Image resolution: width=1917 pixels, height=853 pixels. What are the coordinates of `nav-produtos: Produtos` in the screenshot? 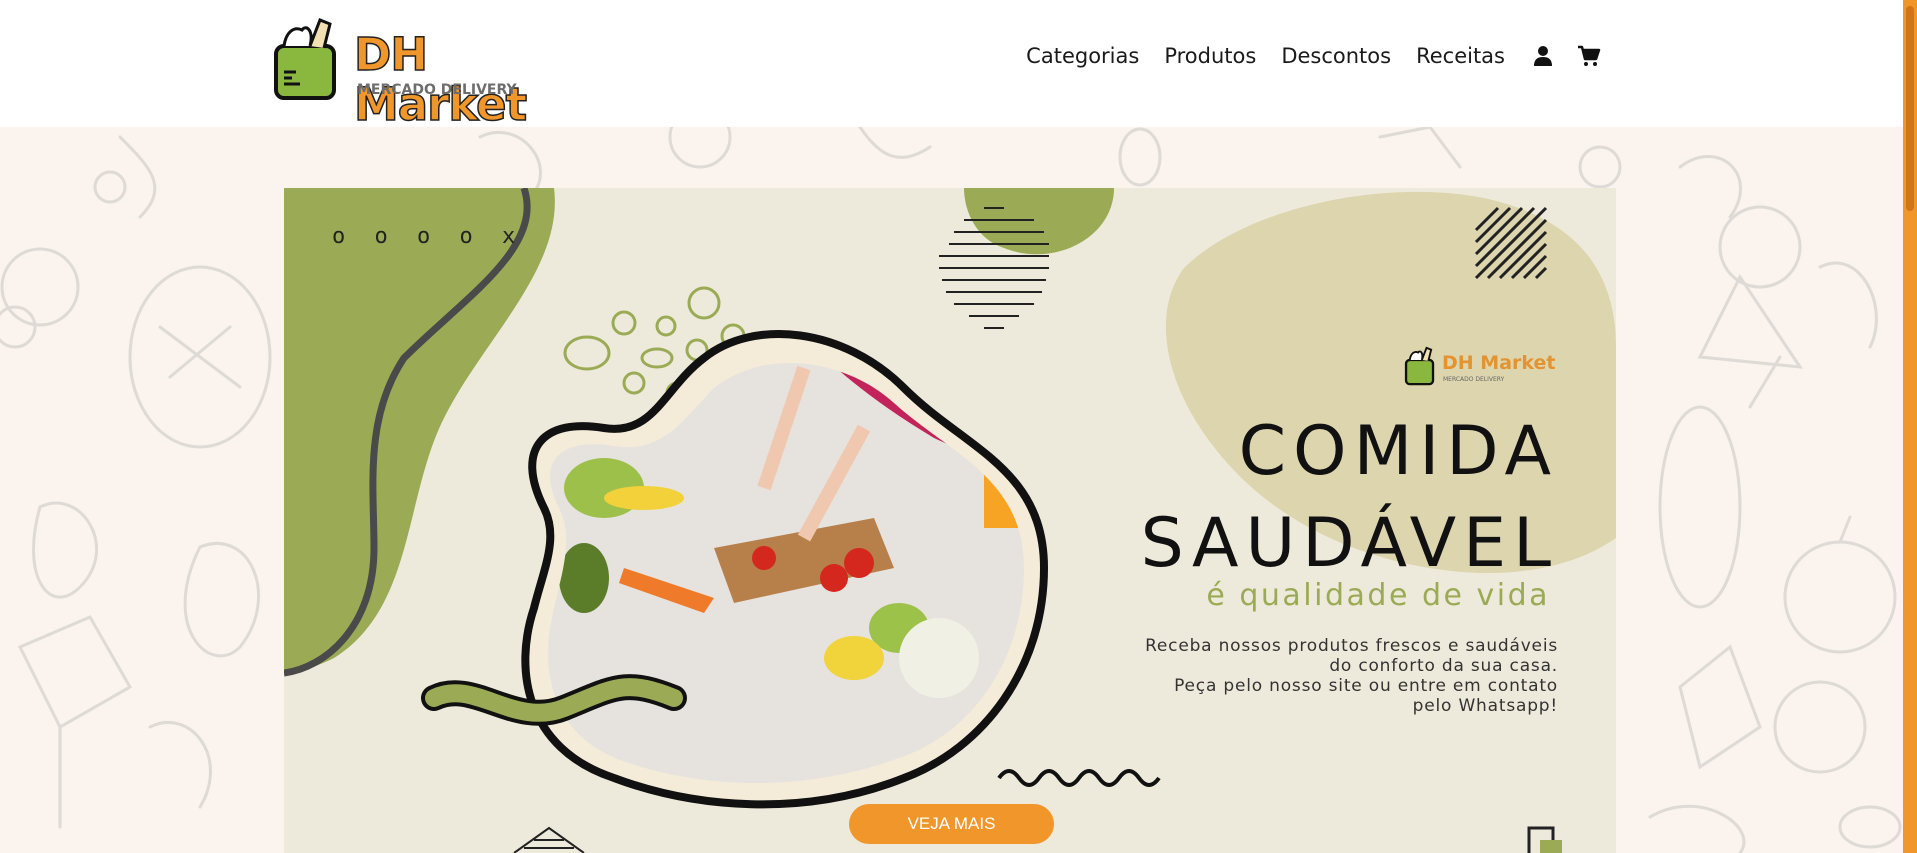 It's located at (1210, 56).